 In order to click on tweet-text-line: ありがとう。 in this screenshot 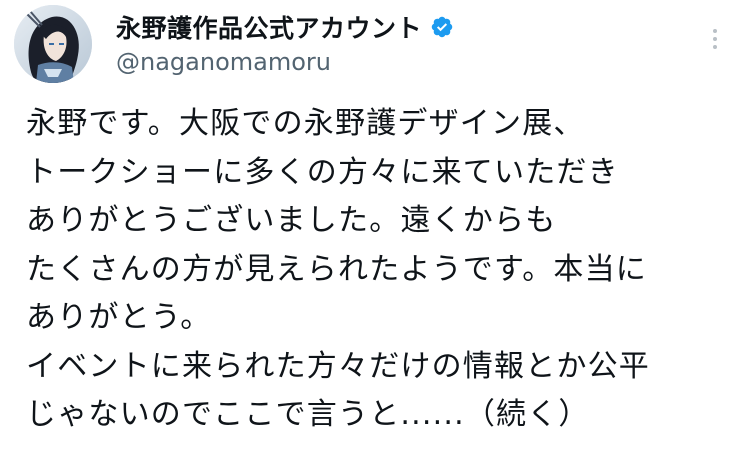, I will do `click(119, 317)`.